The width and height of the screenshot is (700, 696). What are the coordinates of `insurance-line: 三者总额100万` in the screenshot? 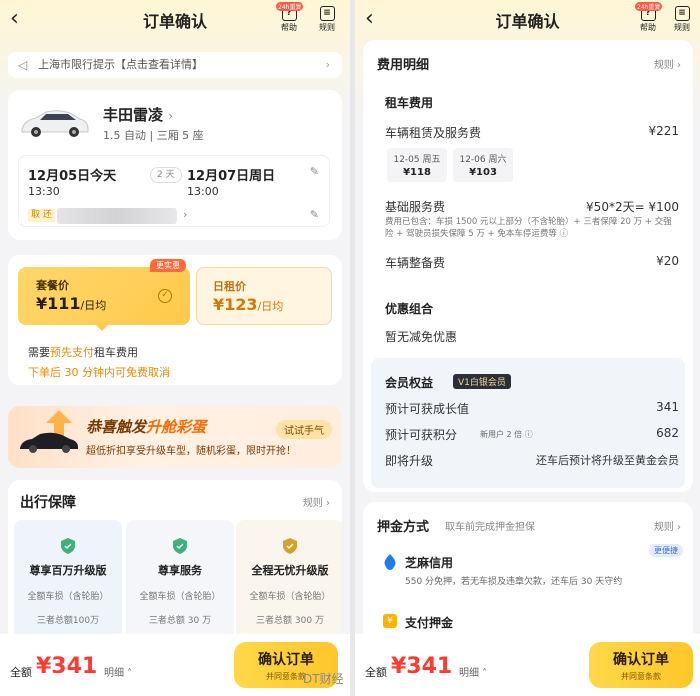 It's located at (68, 621).